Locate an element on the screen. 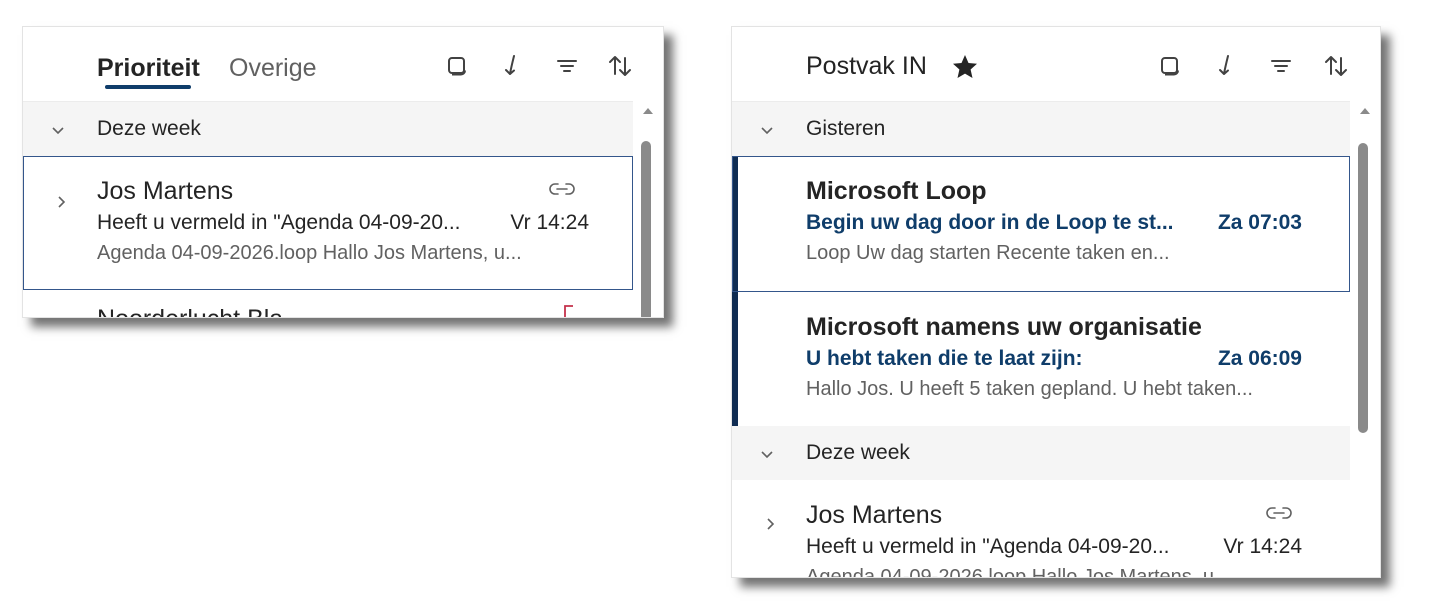  active-tab-indicator is located at coordinates (148, 87).